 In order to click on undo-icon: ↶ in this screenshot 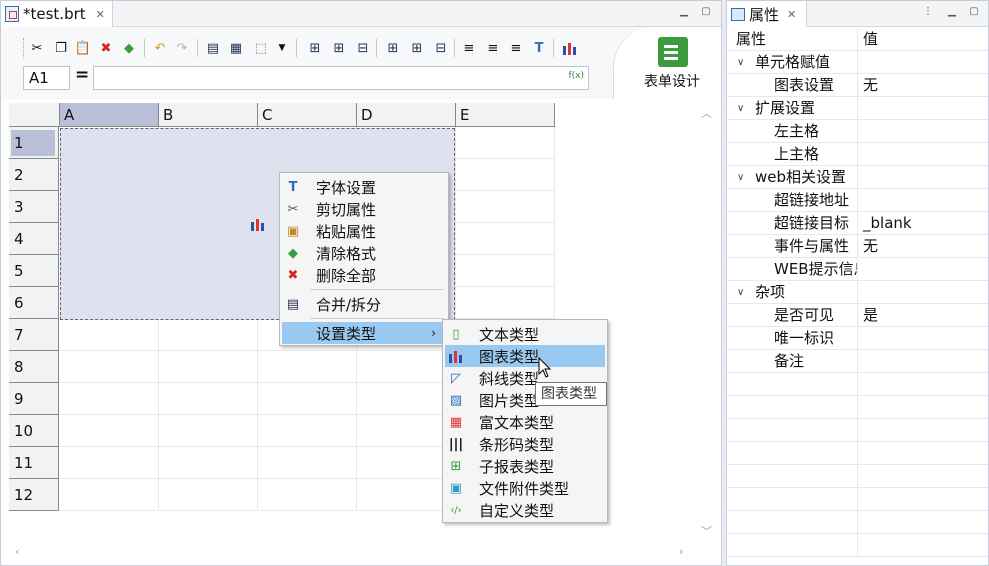, I will do `click(160, 48)`.